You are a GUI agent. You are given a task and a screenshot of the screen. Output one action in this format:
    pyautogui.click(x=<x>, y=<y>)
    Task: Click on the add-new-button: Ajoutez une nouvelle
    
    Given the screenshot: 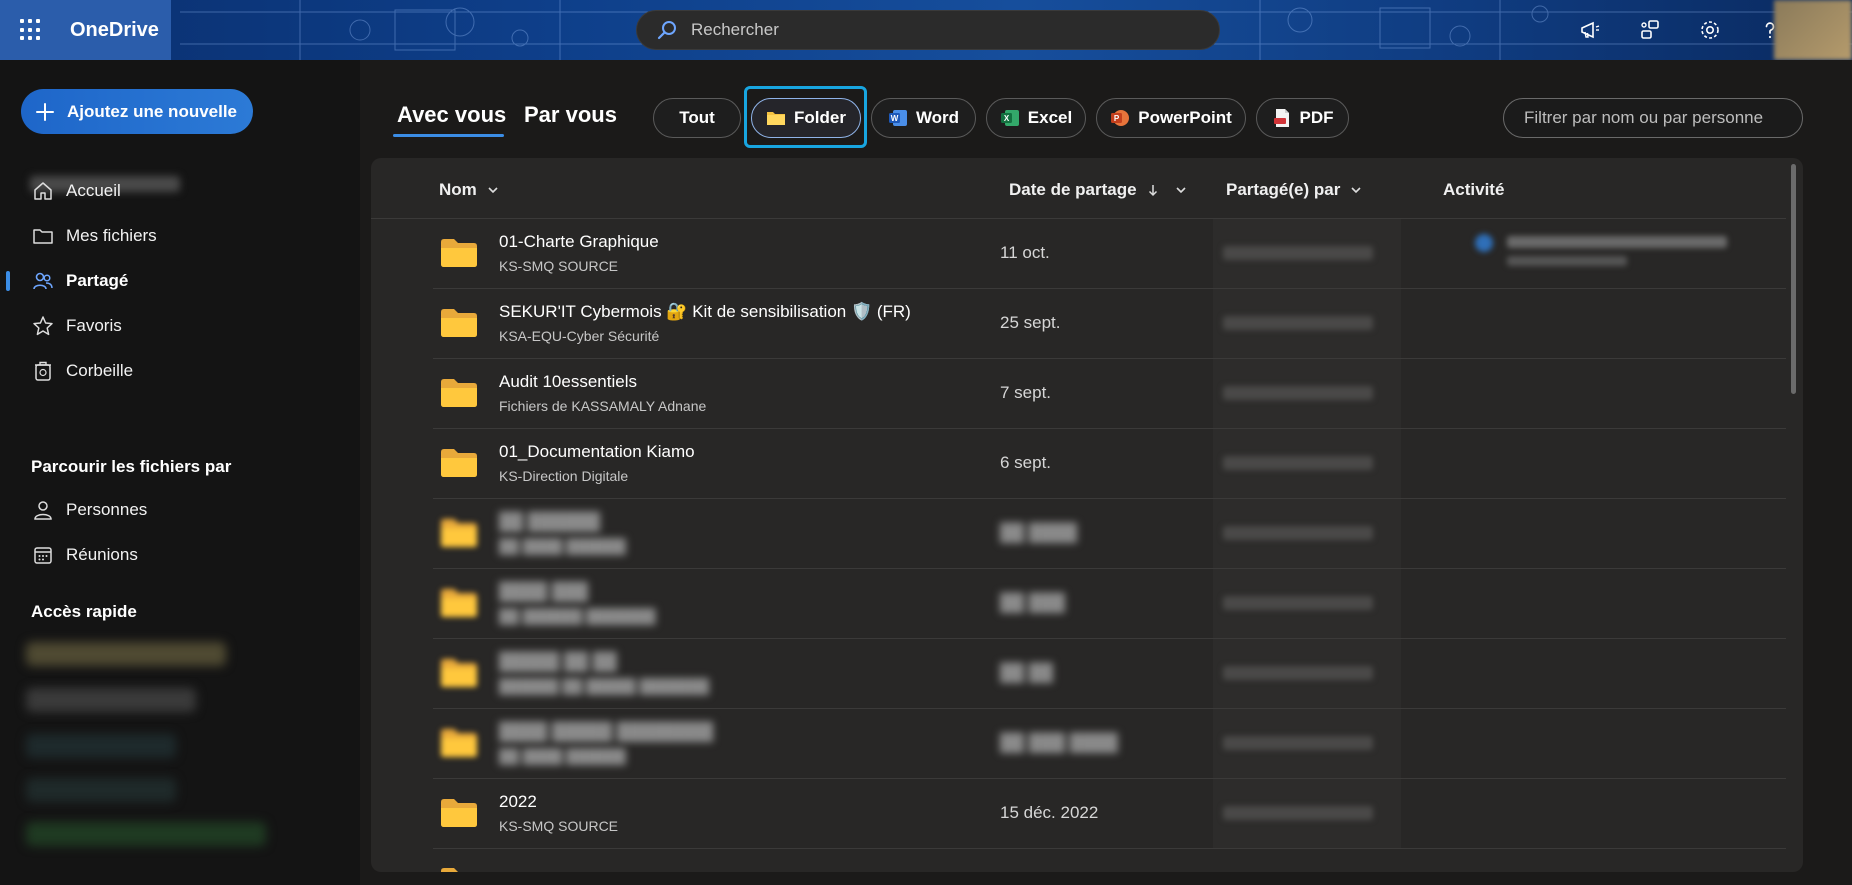 What is the action you would take?
    pyautogui.click(x=137, y=111)
    